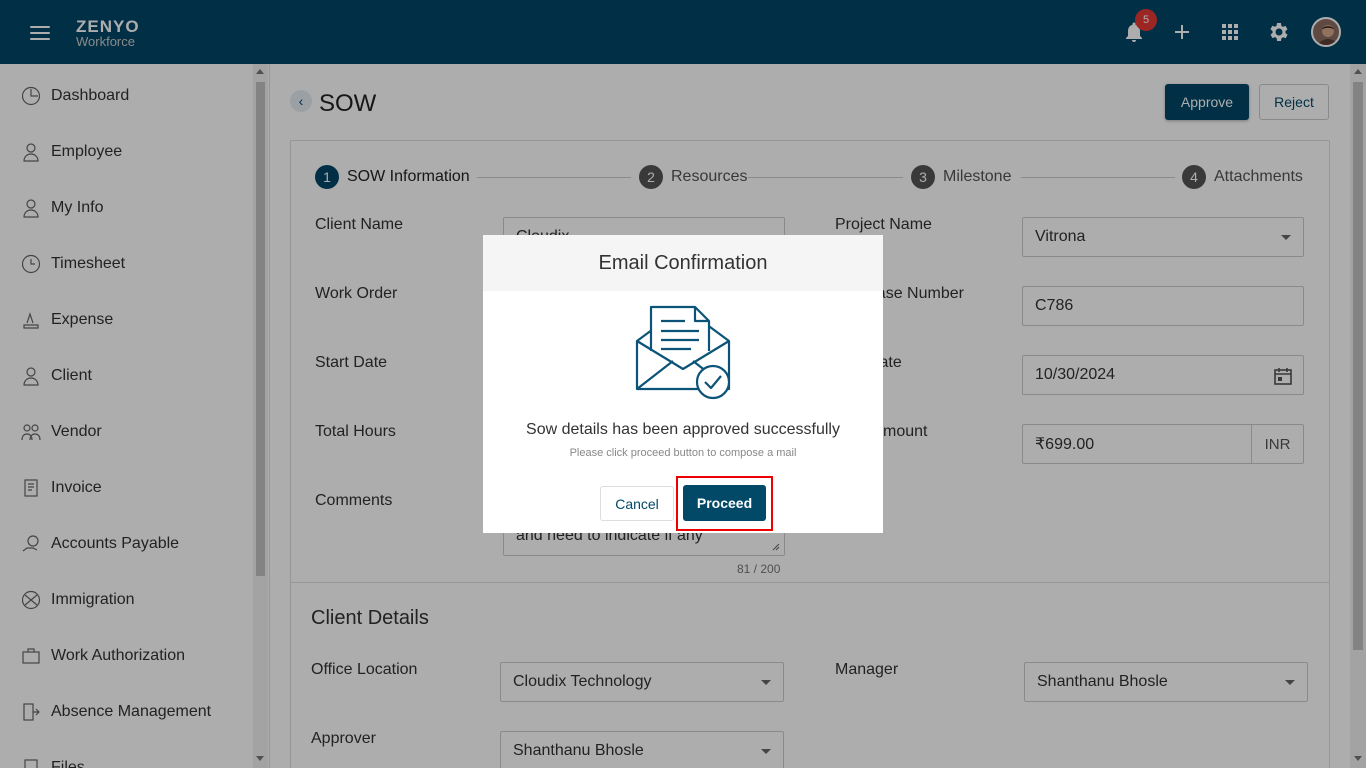  Describe the element at coordinates (637, 503) in the screenshot. I see `cancel-button: Cancel` at that location.